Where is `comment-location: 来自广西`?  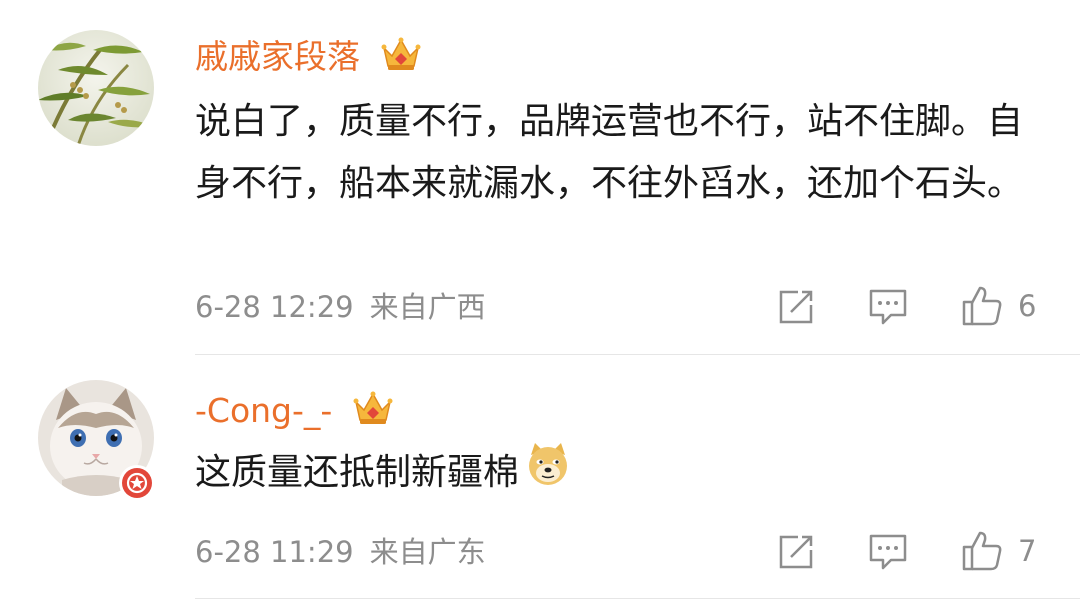 comment-location: 来自广西 is located at coordinates (427, 307).